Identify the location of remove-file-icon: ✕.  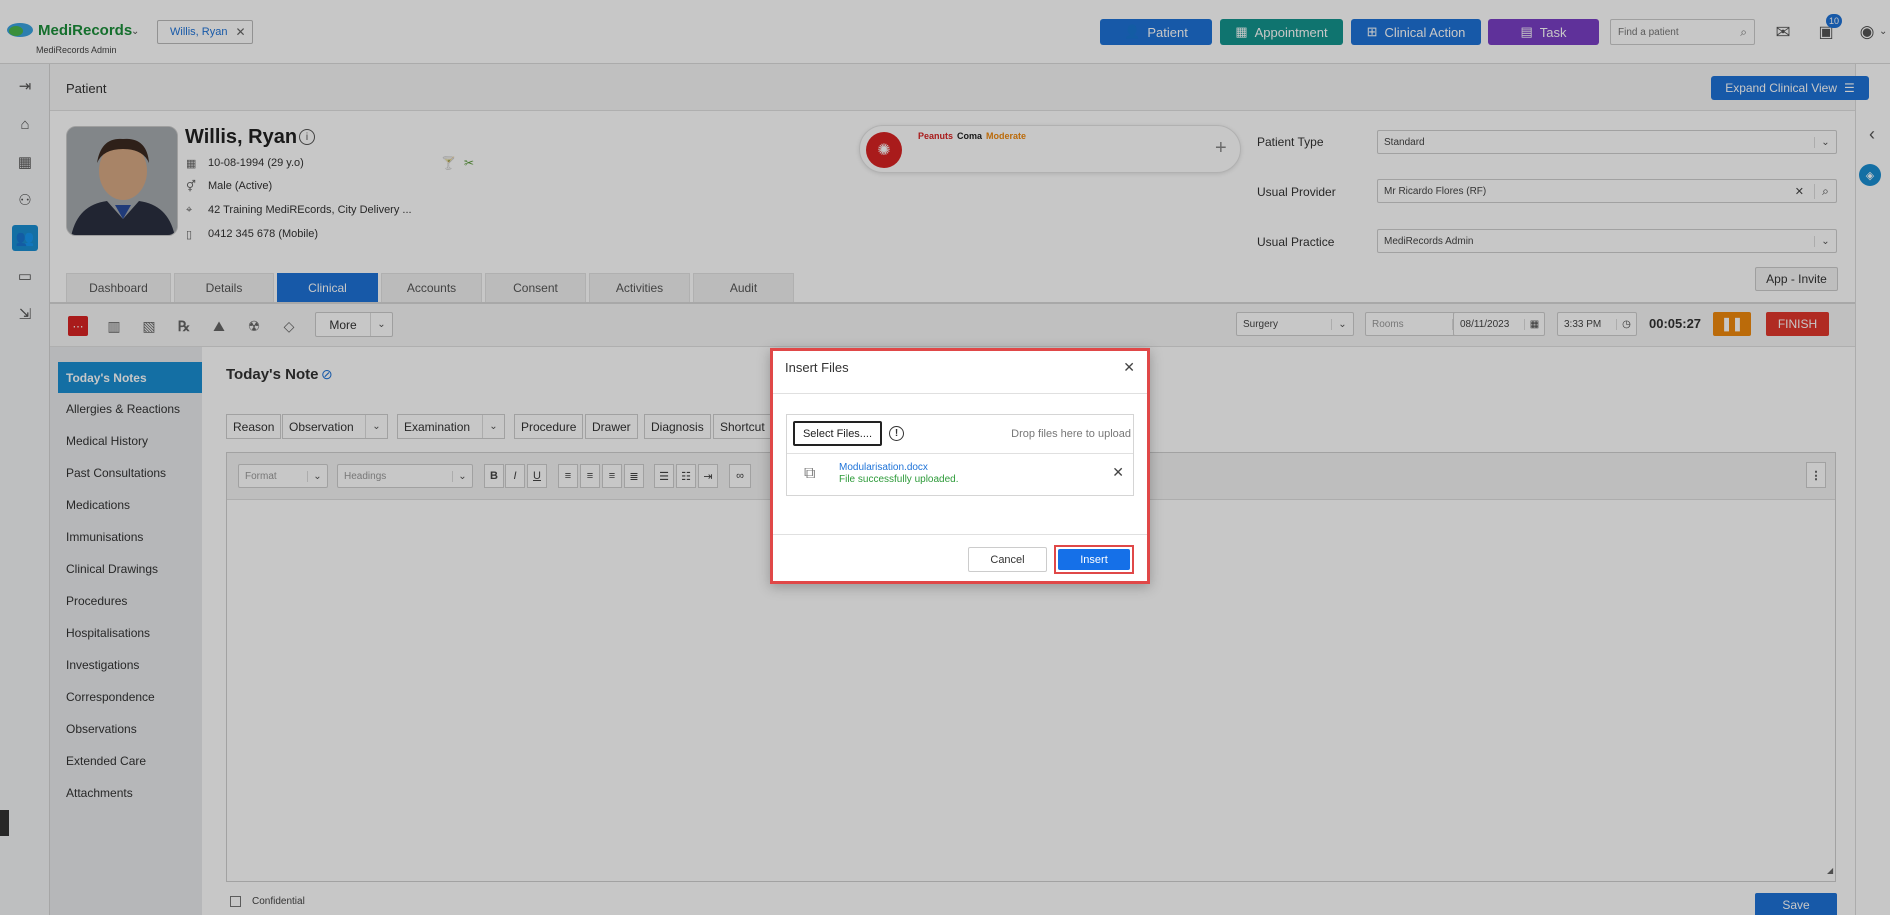
(1118, 472).